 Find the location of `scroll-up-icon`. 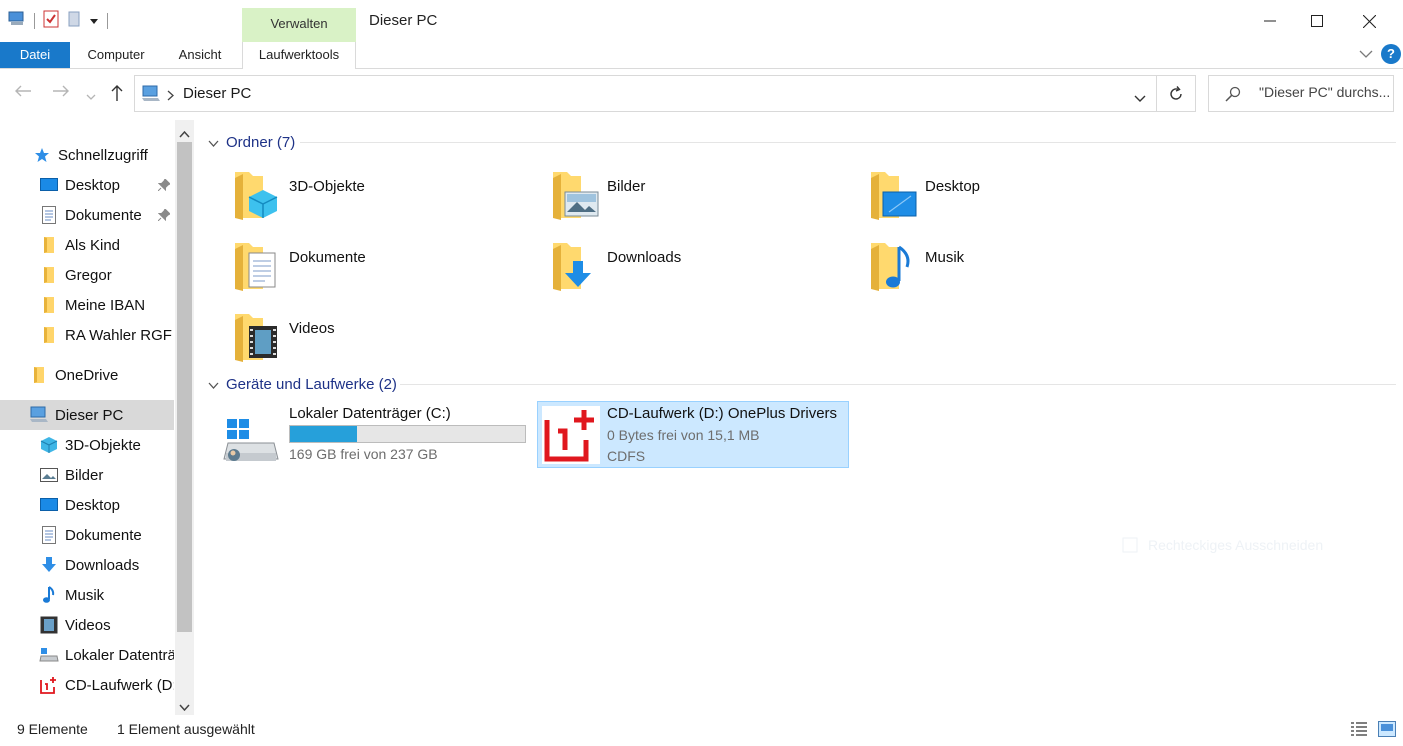

scroll-up-icon is located at coordinates (184, 133).